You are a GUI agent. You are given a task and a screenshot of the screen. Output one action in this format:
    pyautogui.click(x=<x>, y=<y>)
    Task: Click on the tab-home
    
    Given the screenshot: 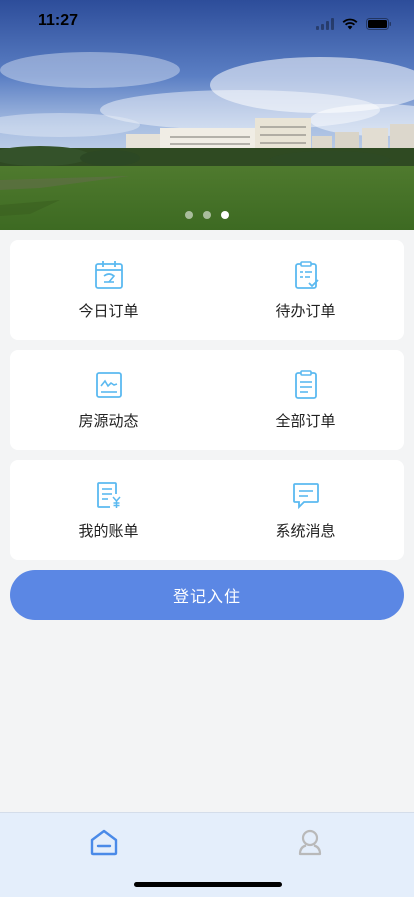 What is the action you would take?
    pyautogui.click(x=104, y=842)
    